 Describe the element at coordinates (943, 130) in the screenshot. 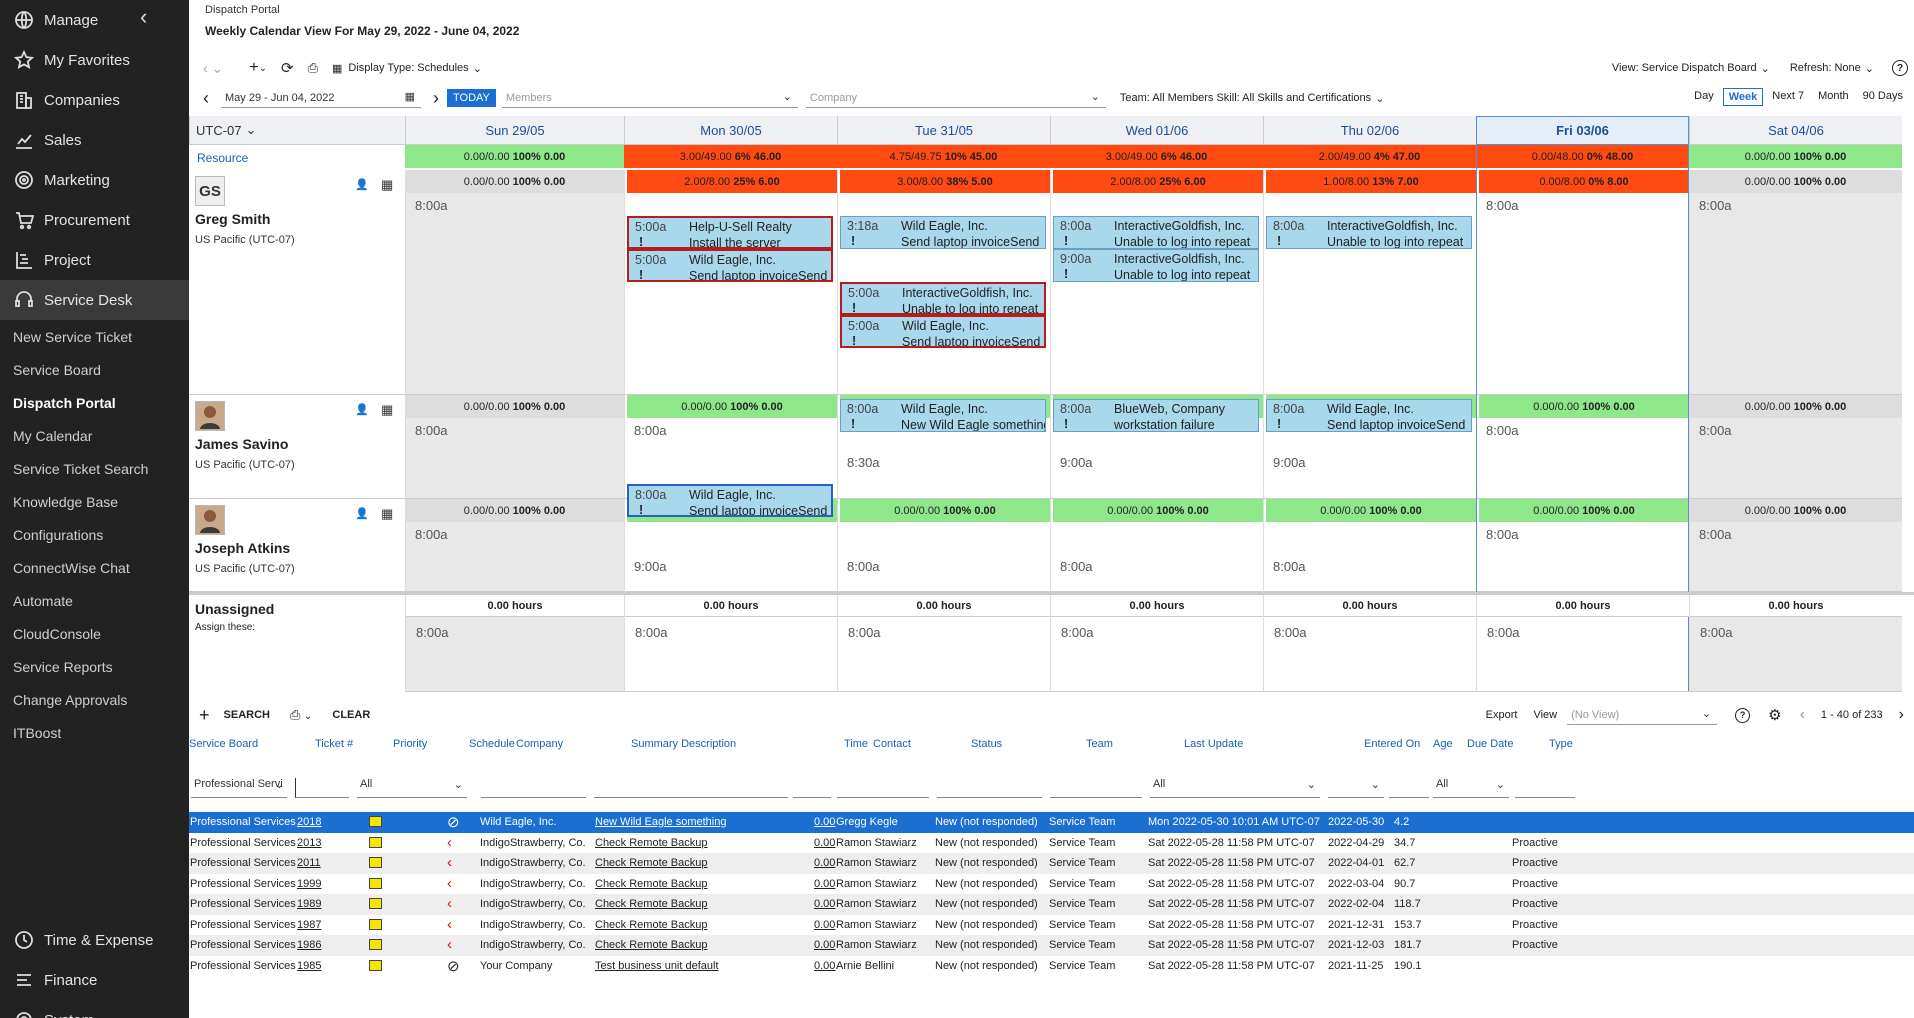

I see `day-header: Tue 31/05` at that location.